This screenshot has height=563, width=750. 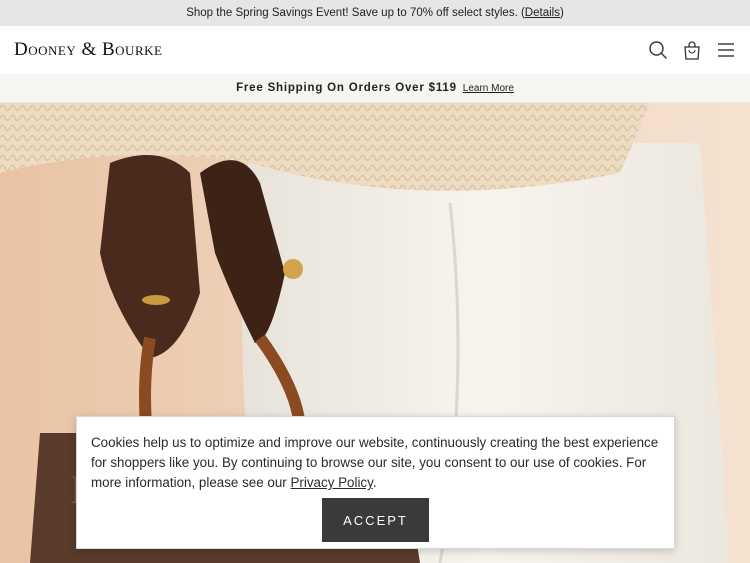 I want to click on promo-details-link: Details, so click(x=542, y=13).